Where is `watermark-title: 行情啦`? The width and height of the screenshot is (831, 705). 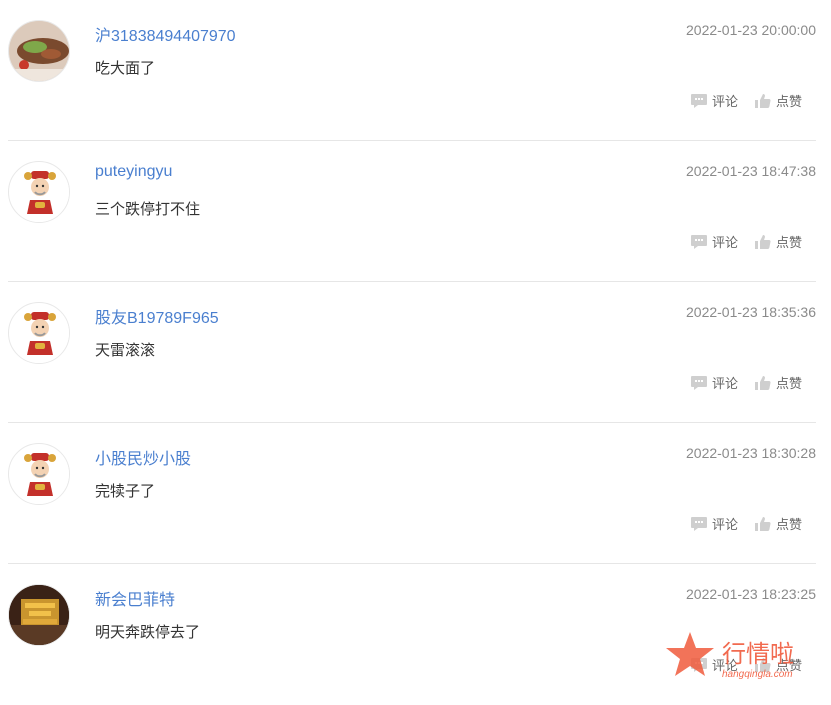
watermark-title: 行情啦 is located at coordinates (758, 654).